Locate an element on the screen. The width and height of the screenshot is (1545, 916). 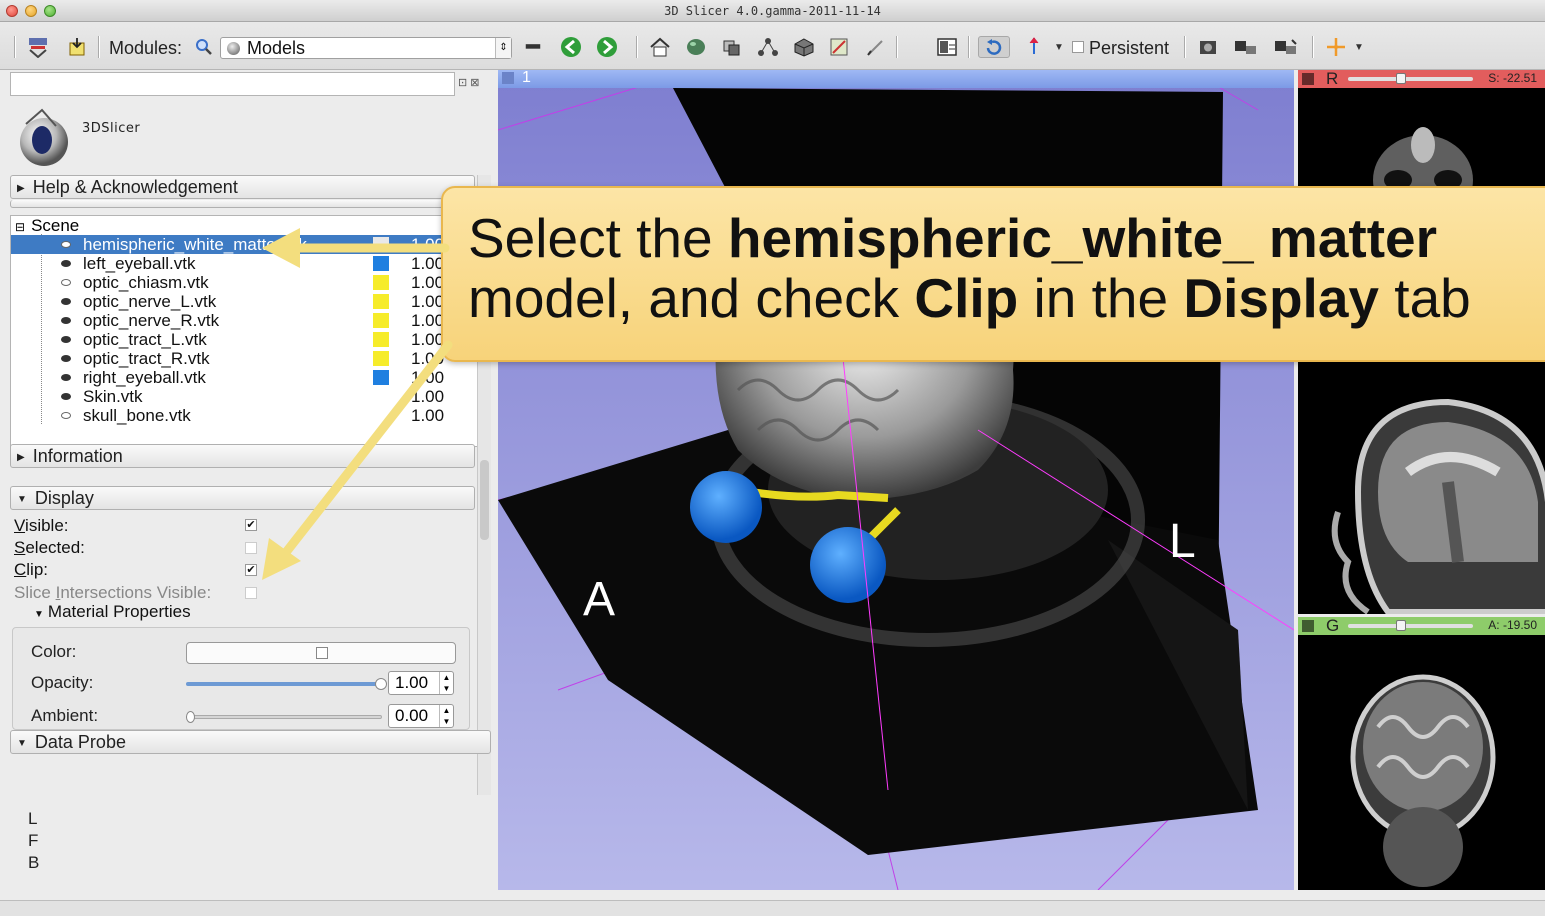
data-probe-section: ▼ Data Probe is located at coordinates (250, 742).